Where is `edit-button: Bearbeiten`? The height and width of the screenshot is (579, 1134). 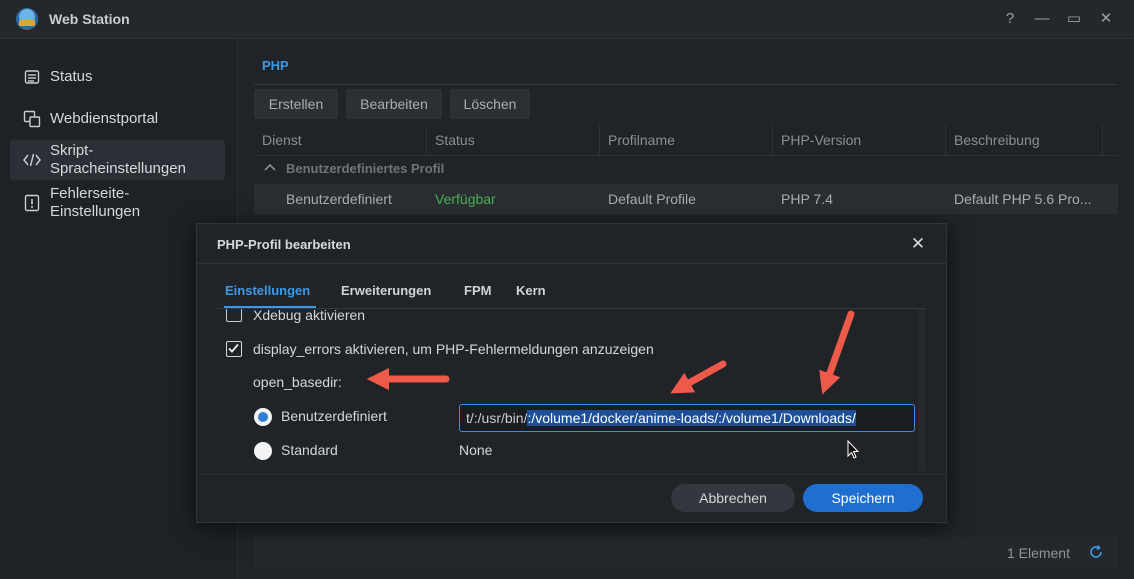
edit-button: Bearbeiten is located at coordinates (394, 104).